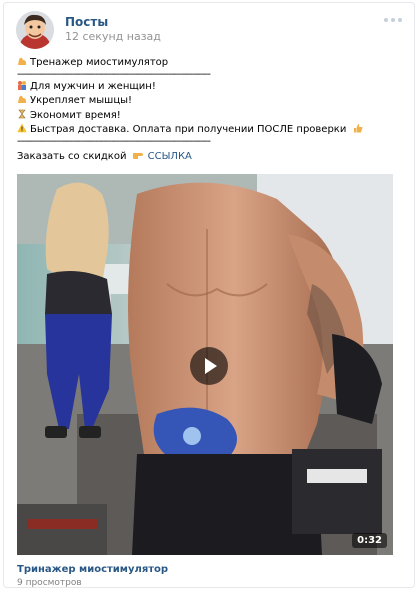  What do you see at coordinates (113, 36) in the screenshot?
I see `post-timestamp: 12 секунд назад` at bounding box center [113, 36].